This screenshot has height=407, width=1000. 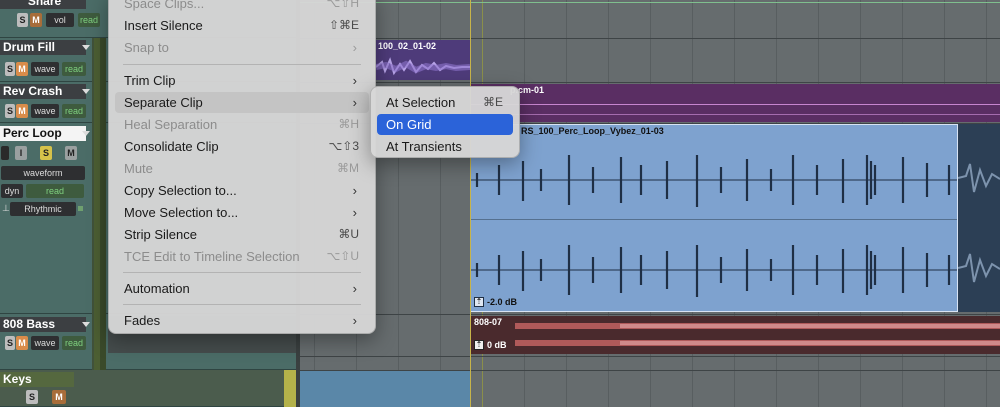 I want to click on menu-item-separate-clip: Separate Clip ›, so click(x=242, y=102).